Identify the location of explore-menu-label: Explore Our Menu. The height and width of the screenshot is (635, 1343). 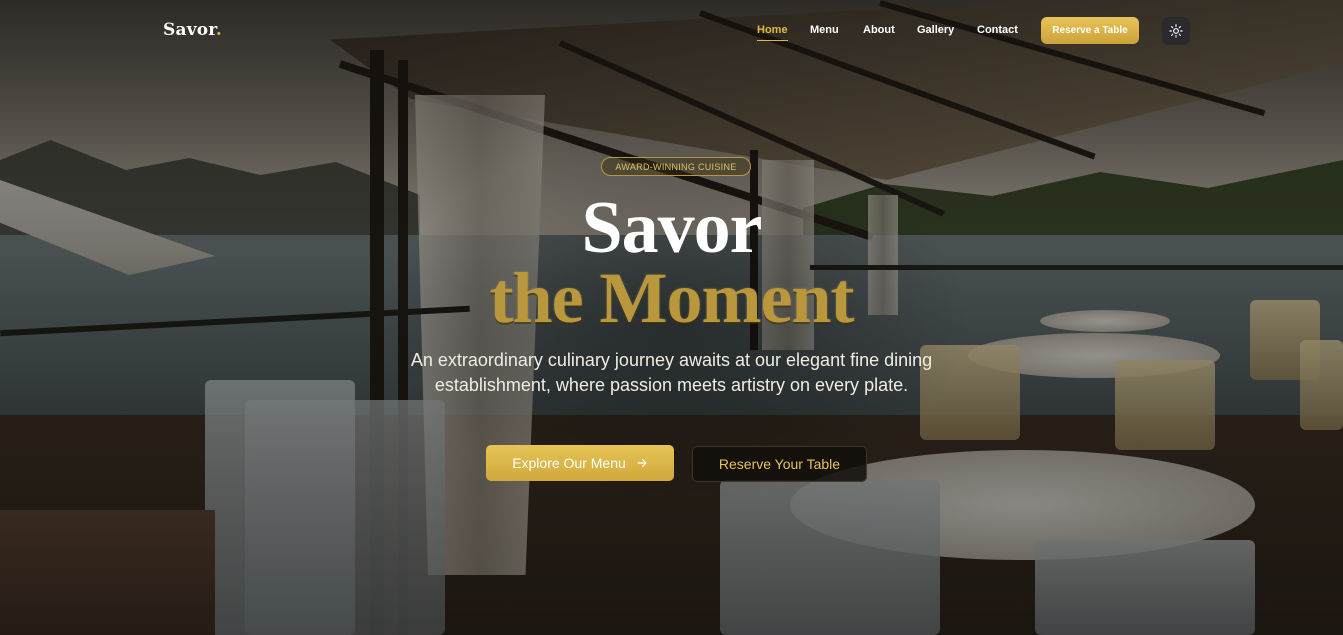
(569, 463).